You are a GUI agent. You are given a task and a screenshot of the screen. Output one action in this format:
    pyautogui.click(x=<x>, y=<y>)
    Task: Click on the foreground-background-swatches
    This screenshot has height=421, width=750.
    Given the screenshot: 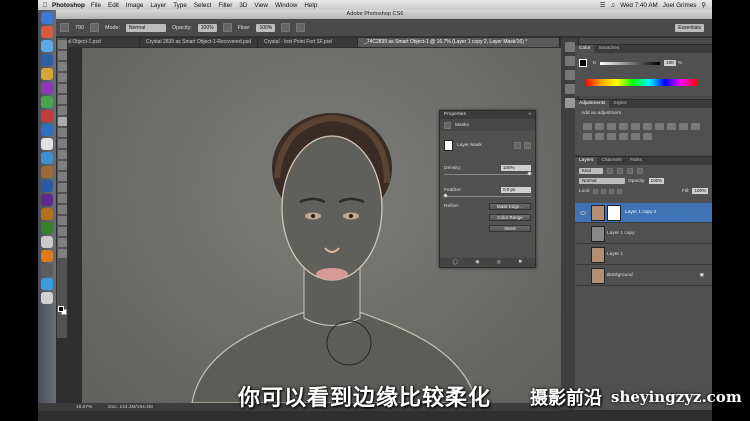 What is the action you would take?
    pyautogui.click(x=62, y=310)
    